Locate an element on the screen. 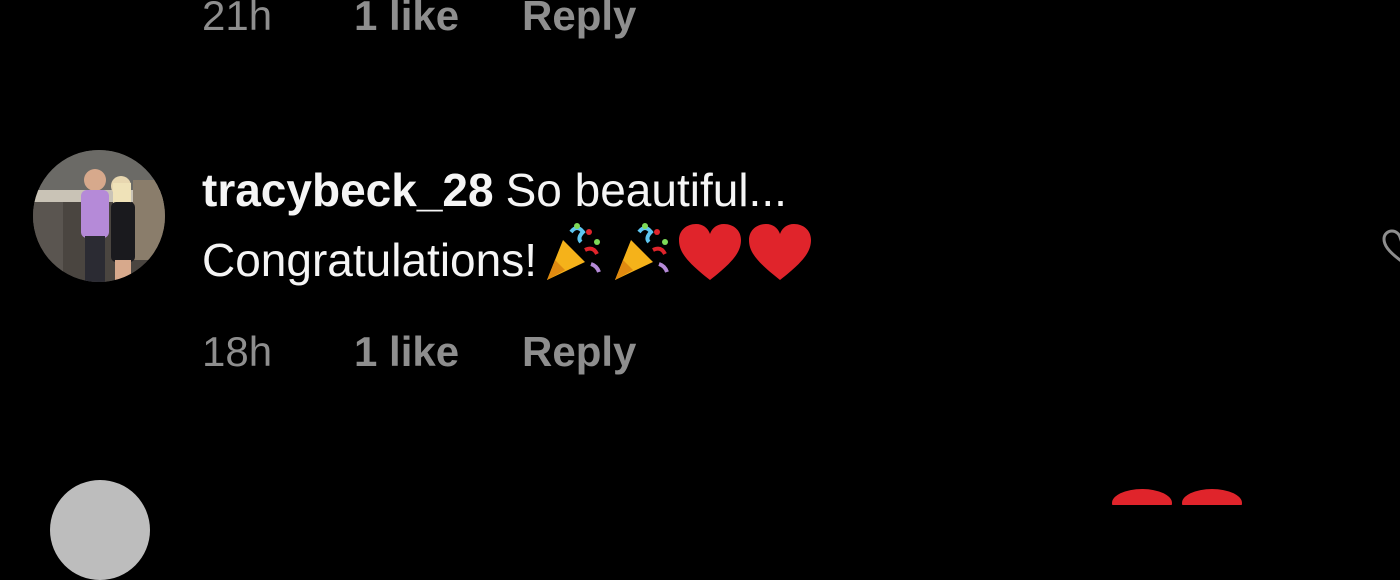 This screenshot has height=580, width=1400. avatar-photo is located at coordinates (99, 216).